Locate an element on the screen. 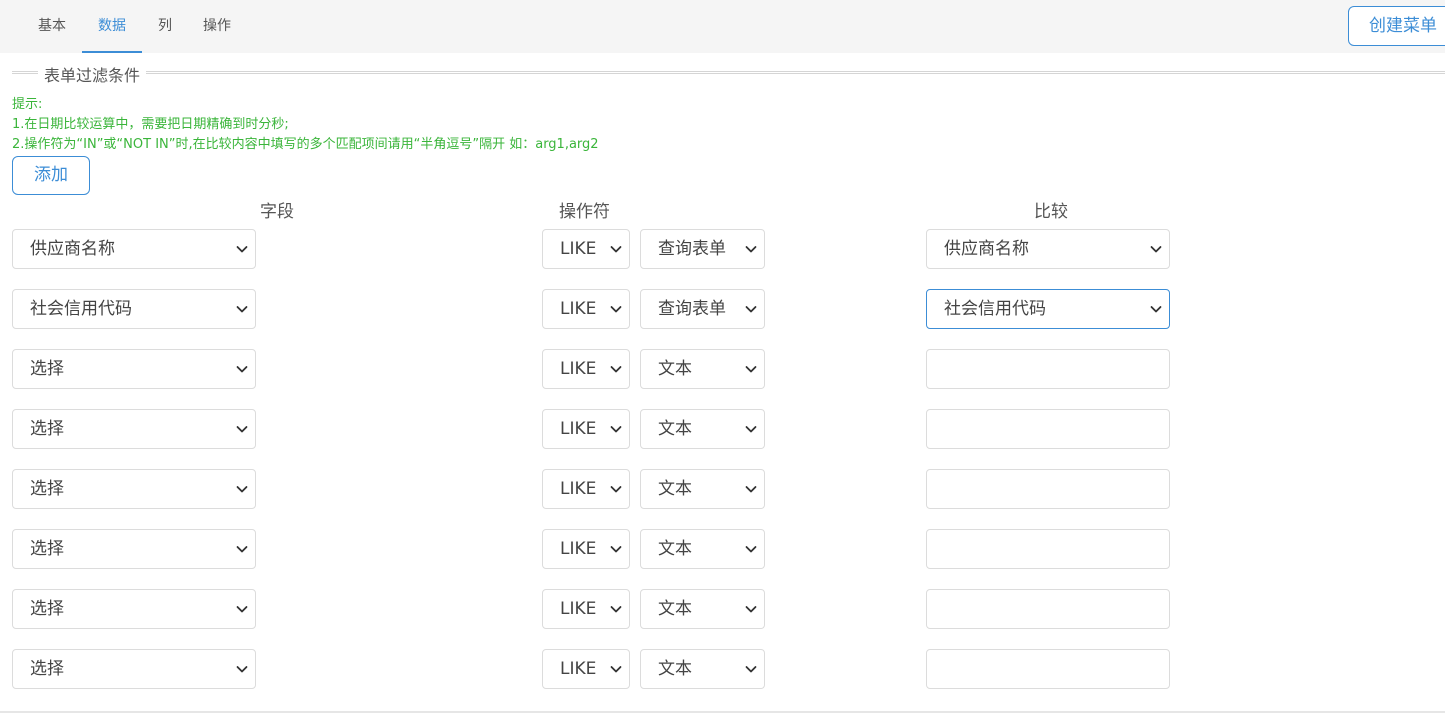 The image size is (1445, 713). section-title: 表单过滤条件 is located at coordinates (92, 74).